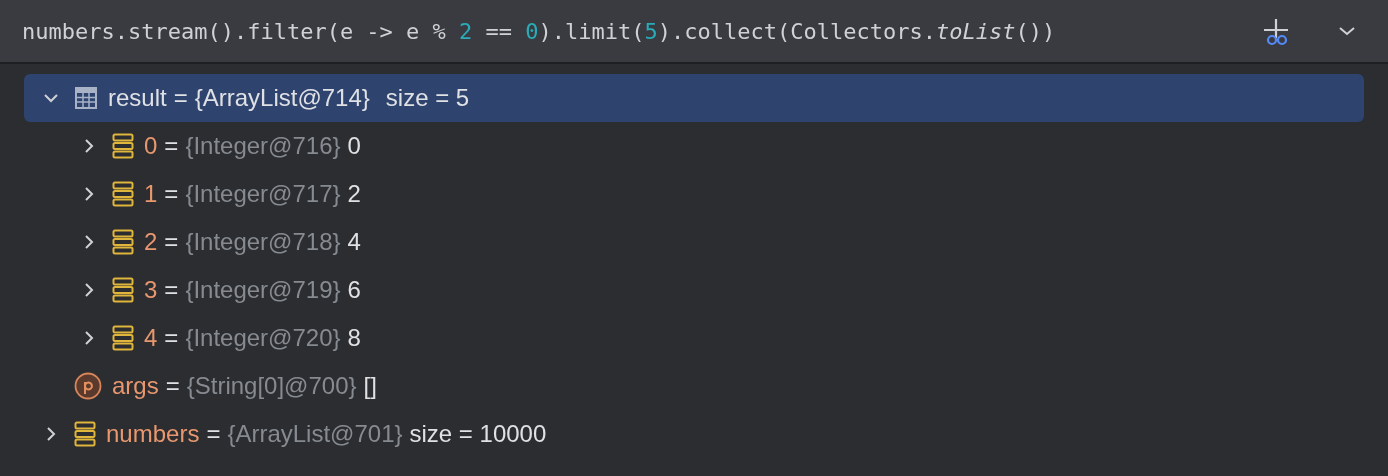 The image size is (1388, 476). Describe the element at coordinates (694, 386) in the screenshot. I see `variable-row: args = {String[0]@700} []` at that location.